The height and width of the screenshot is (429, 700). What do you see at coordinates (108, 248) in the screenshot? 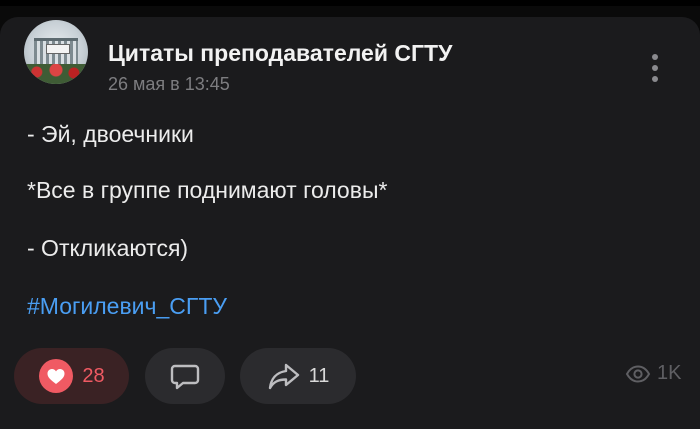
I see `post-text-line: - Откликаются)` at bounding box center [108, 248].